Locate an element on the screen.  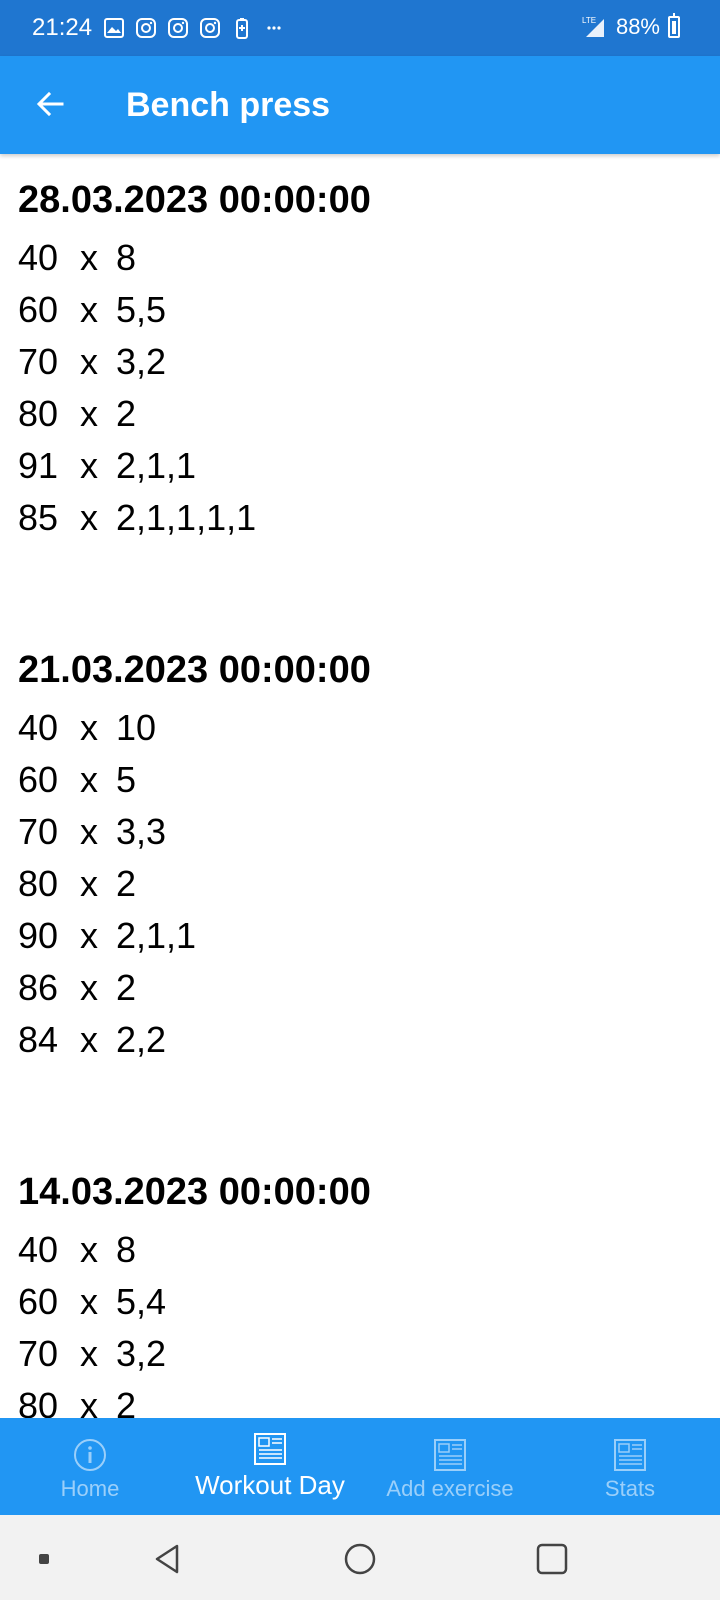
battery-saver-icon is located at coordinates (242, 28).